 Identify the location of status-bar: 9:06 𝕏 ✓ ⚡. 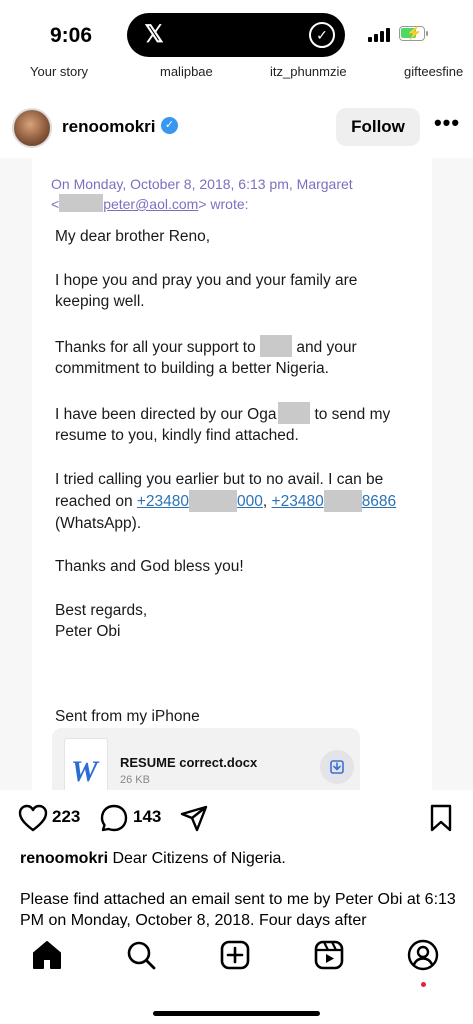
(236, 35).